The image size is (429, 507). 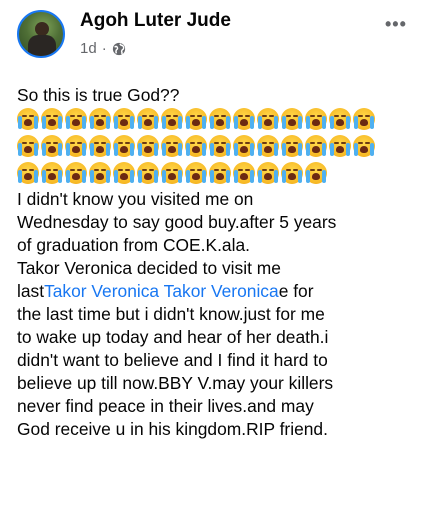 What do you see at coordinates (31, 291) in the screenshot?
I see `mention-prefix: last` at bounding box center [31, 291].